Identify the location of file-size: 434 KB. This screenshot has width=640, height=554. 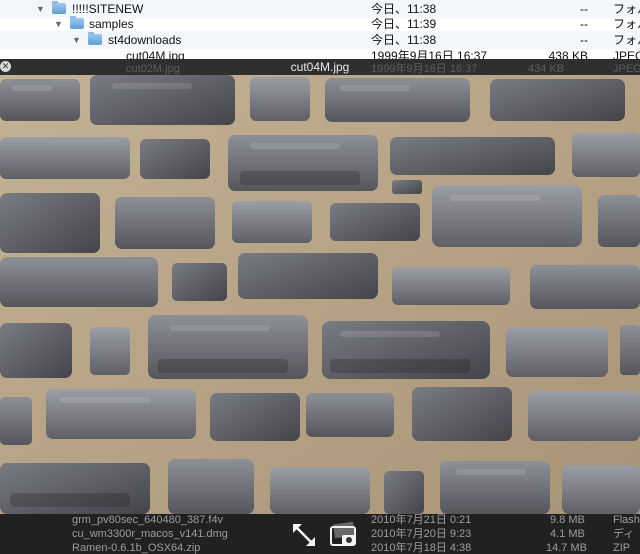
(546, 69).